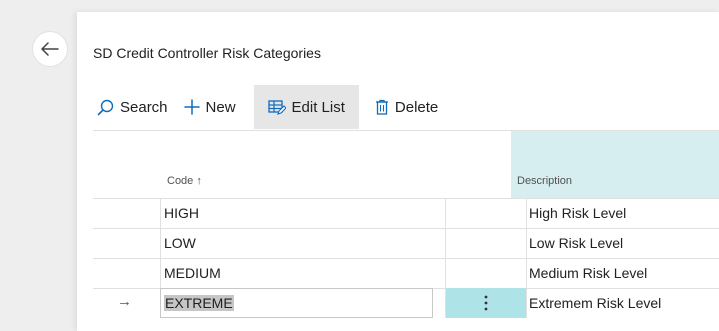 Image resolution: width=719 pixels, height=331 pixels. I want to click on trash-icon, so click(381, 107).